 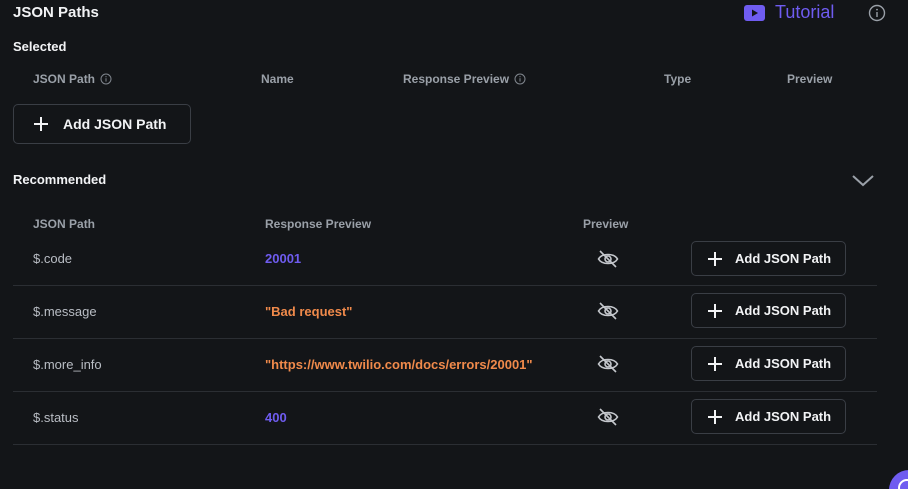 I want to click on selected-header-preview: Preview, so click(x=810, y=79).